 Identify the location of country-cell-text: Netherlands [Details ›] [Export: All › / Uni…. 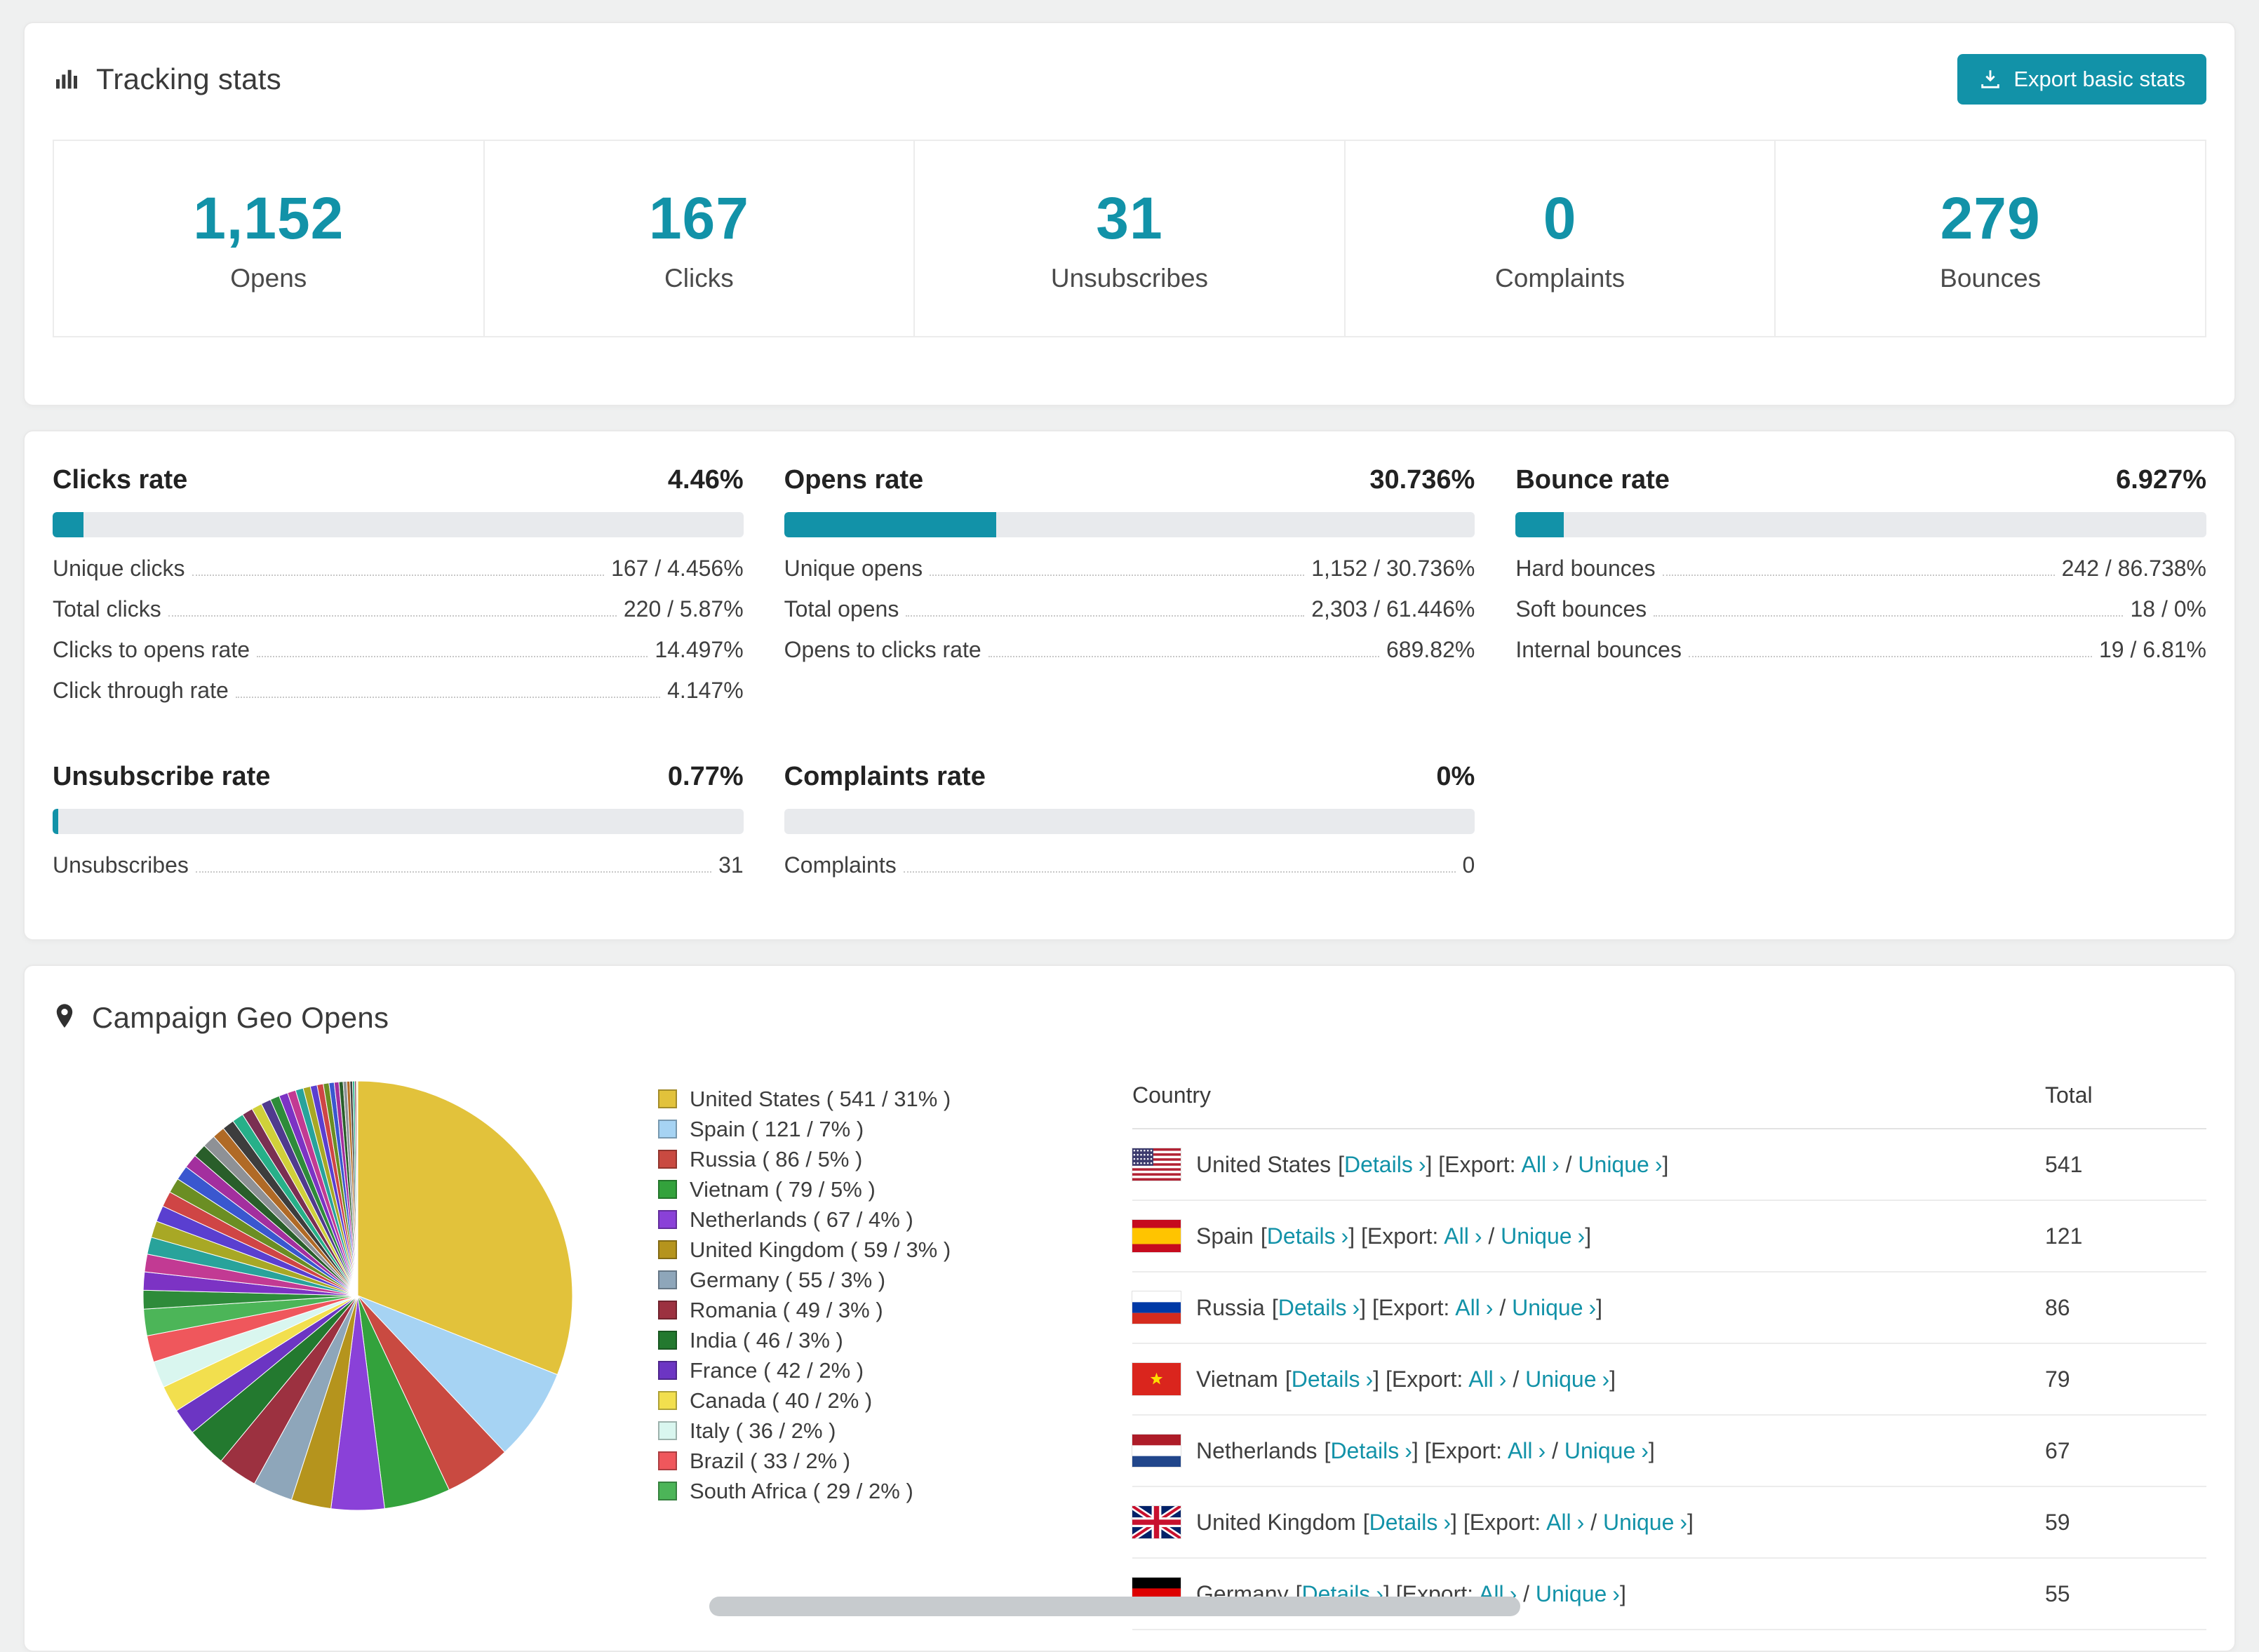
(1425, 1451).